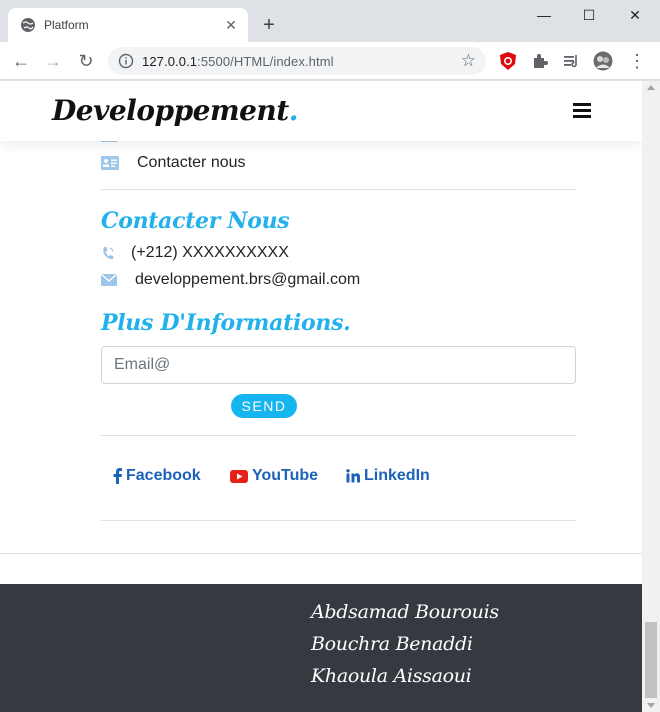 This screenshot has width=660, height=712. Describe the element at coordinates (572, 61) in the screenshot. I see `reading-list-icon` at that location.